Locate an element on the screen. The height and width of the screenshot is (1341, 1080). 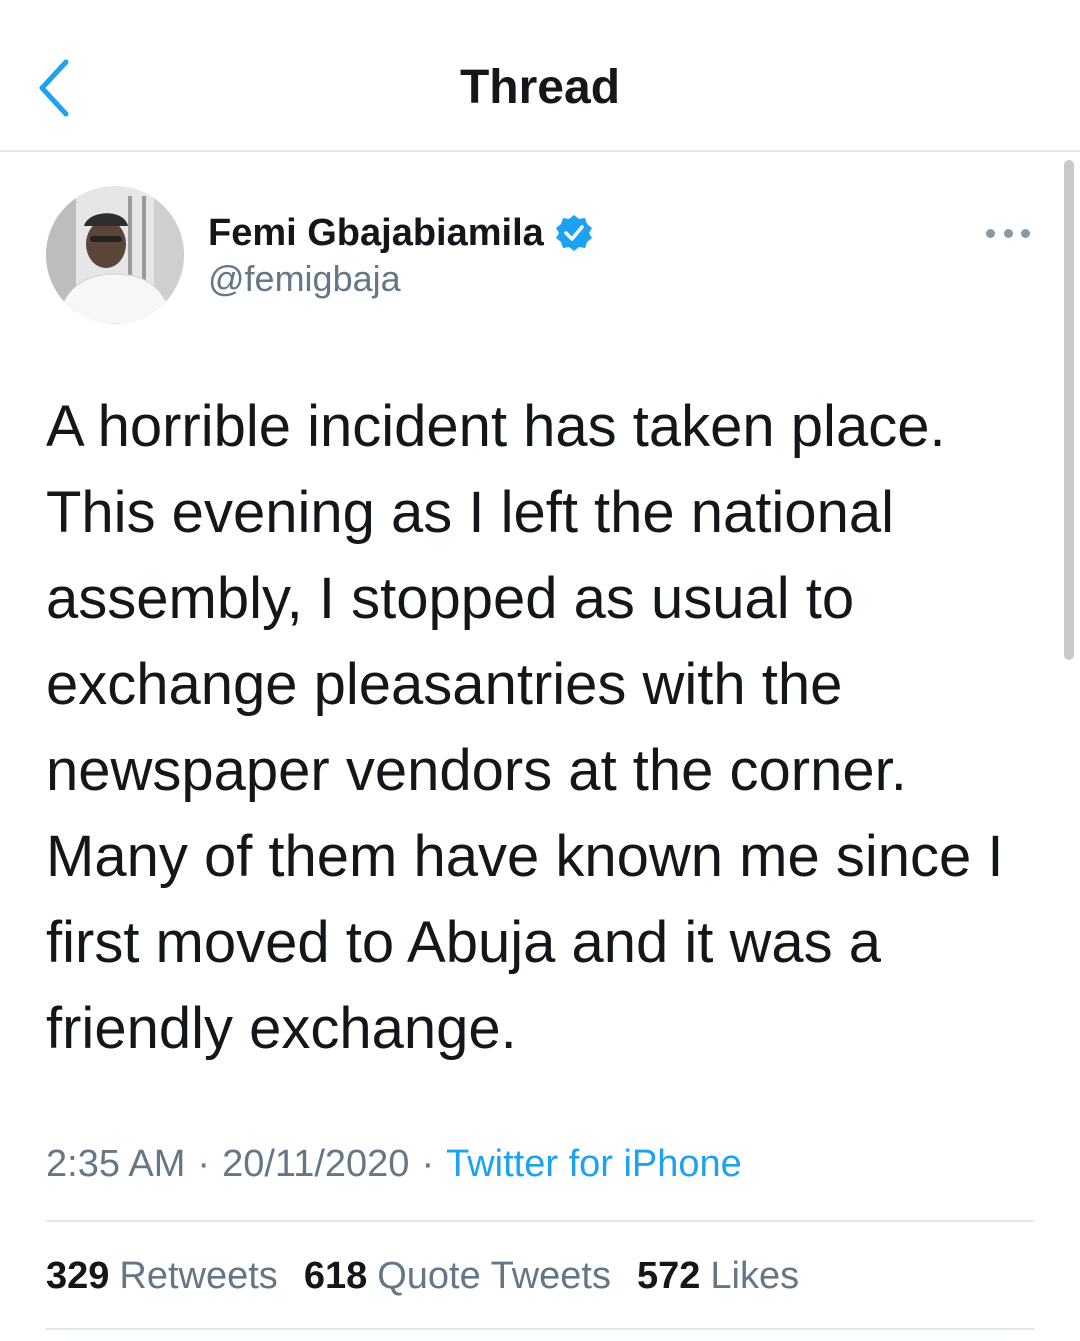
avatar is located at coordinates (115, 255).